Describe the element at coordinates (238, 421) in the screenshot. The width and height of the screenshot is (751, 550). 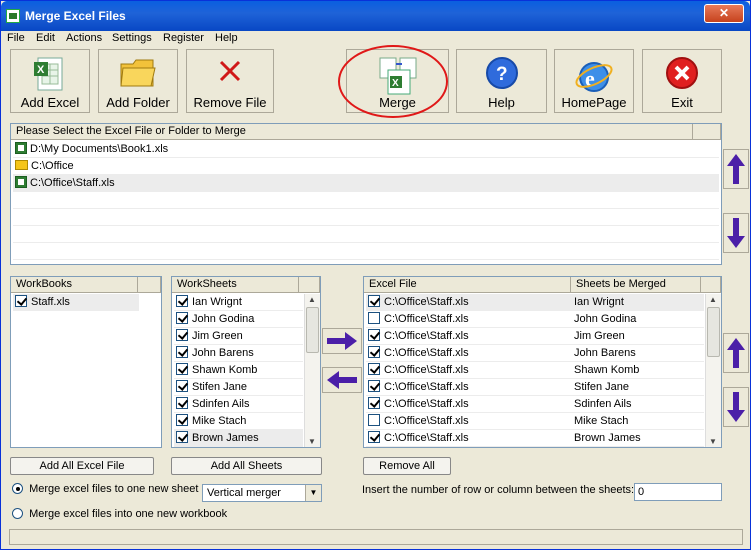
I see `worksheet-item: Mike Stach` at that location.